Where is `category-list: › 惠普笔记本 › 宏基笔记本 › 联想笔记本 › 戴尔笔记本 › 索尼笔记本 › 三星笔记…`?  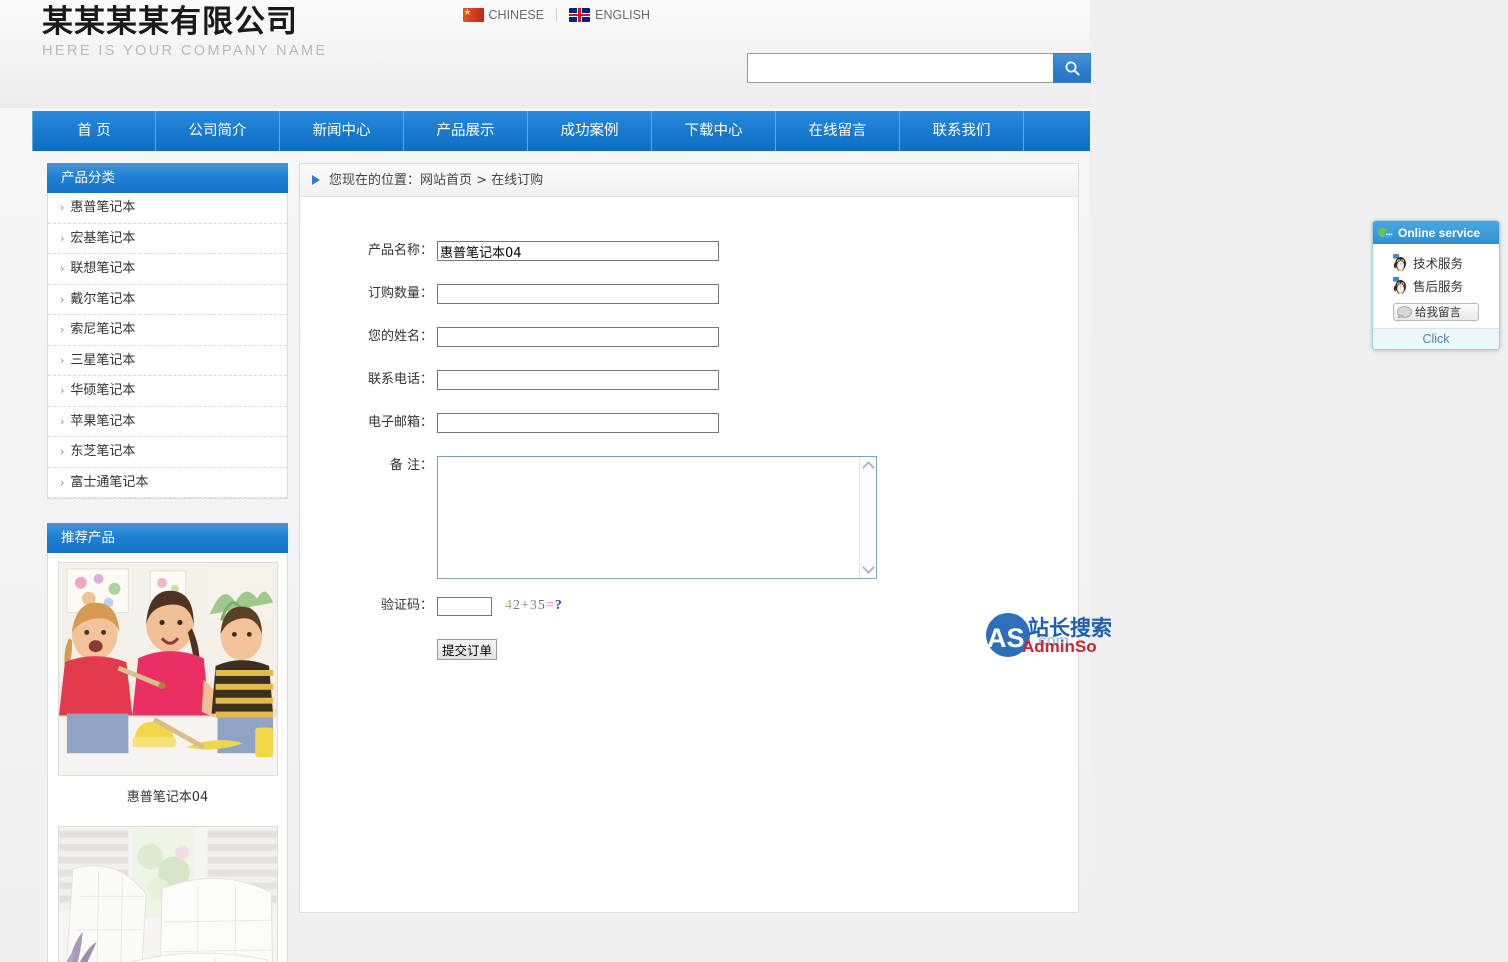 category-list: › 惠普笔记本 › 宏基笔记本 › 联想笔记本 › 戴尔笔记本 › 索尼笔记本 › 三星笔记… is located at coordinates (167, 346).